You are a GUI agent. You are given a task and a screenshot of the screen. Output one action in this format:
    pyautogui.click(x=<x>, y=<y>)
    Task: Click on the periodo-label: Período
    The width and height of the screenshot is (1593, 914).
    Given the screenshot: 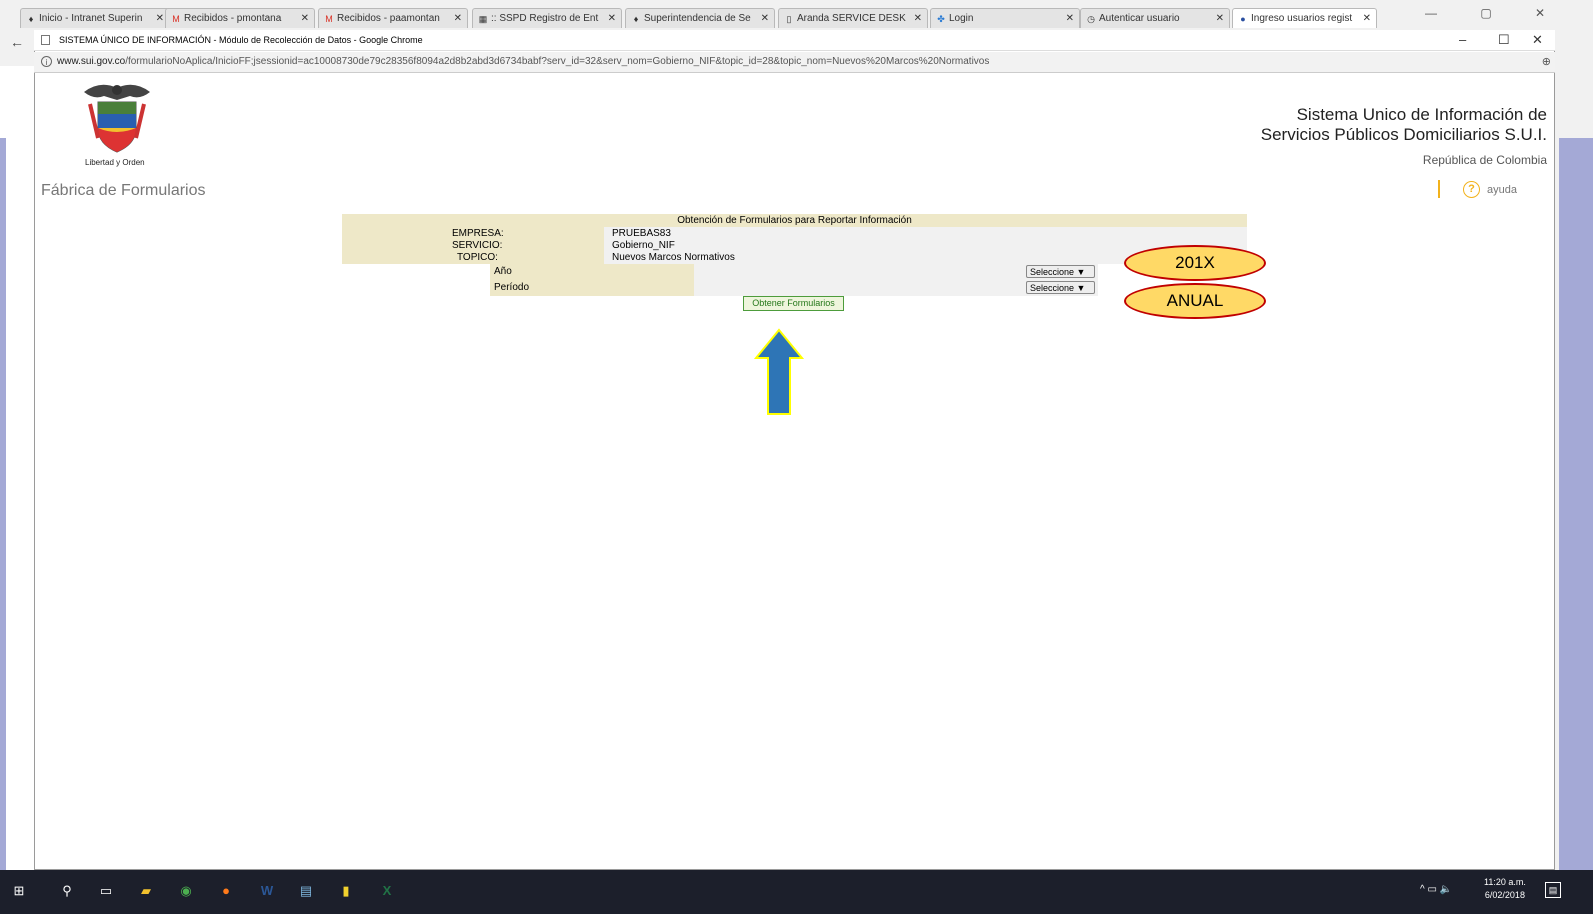 What is the action you would take?
    pyautogui.click(x=512, y=287)
    